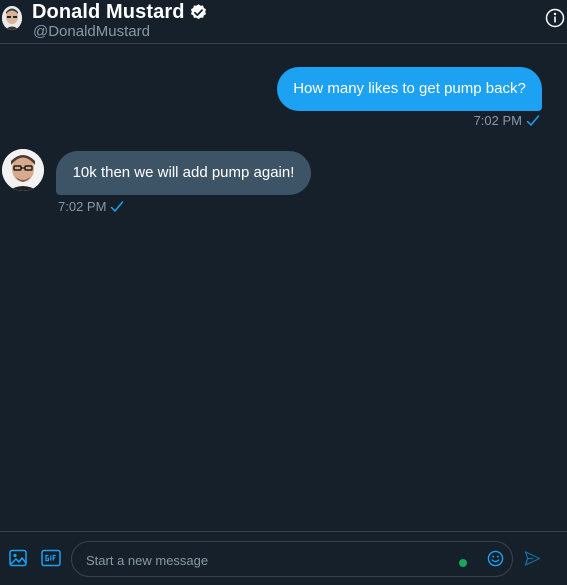  I want to click on message-input-wrapper, so click(292, 559).